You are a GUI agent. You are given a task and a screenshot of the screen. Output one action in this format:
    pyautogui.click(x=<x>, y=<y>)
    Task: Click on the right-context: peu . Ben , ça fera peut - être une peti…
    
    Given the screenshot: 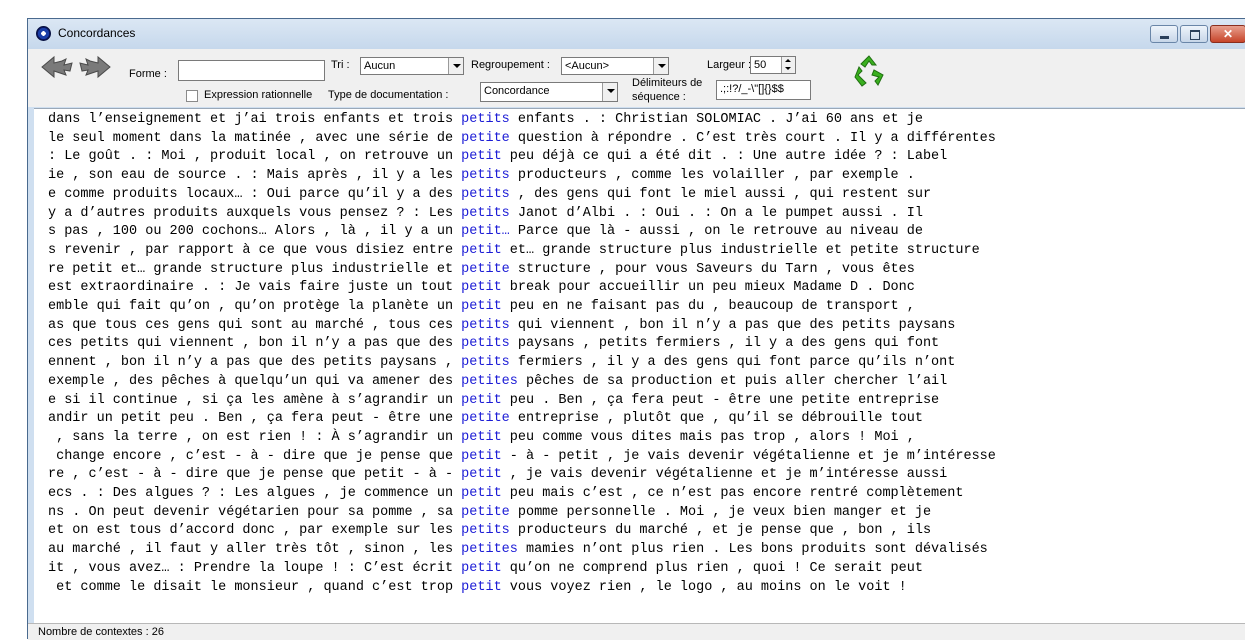 What is the action you would take?
    pyautogui.click(x=720, y=400)
    